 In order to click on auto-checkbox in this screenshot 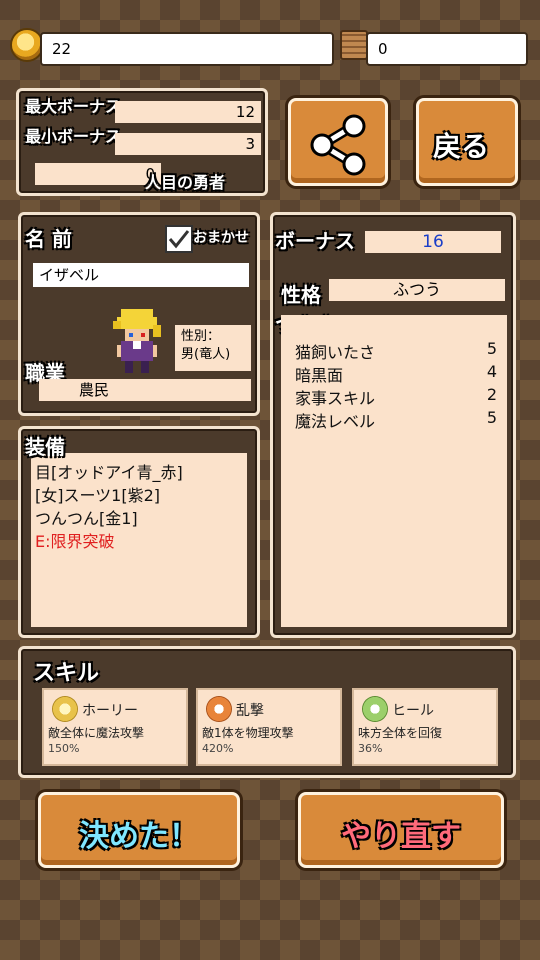, I will do `click(179, 239)`.